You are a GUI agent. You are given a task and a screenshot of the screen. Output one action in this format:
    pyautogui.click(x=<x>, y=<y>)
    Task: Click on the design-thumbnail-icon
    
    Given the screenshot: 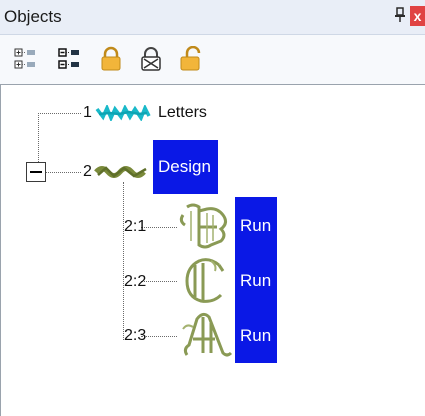 What is the action you would take?
    pyautogui.click(x=120, y=172)
    